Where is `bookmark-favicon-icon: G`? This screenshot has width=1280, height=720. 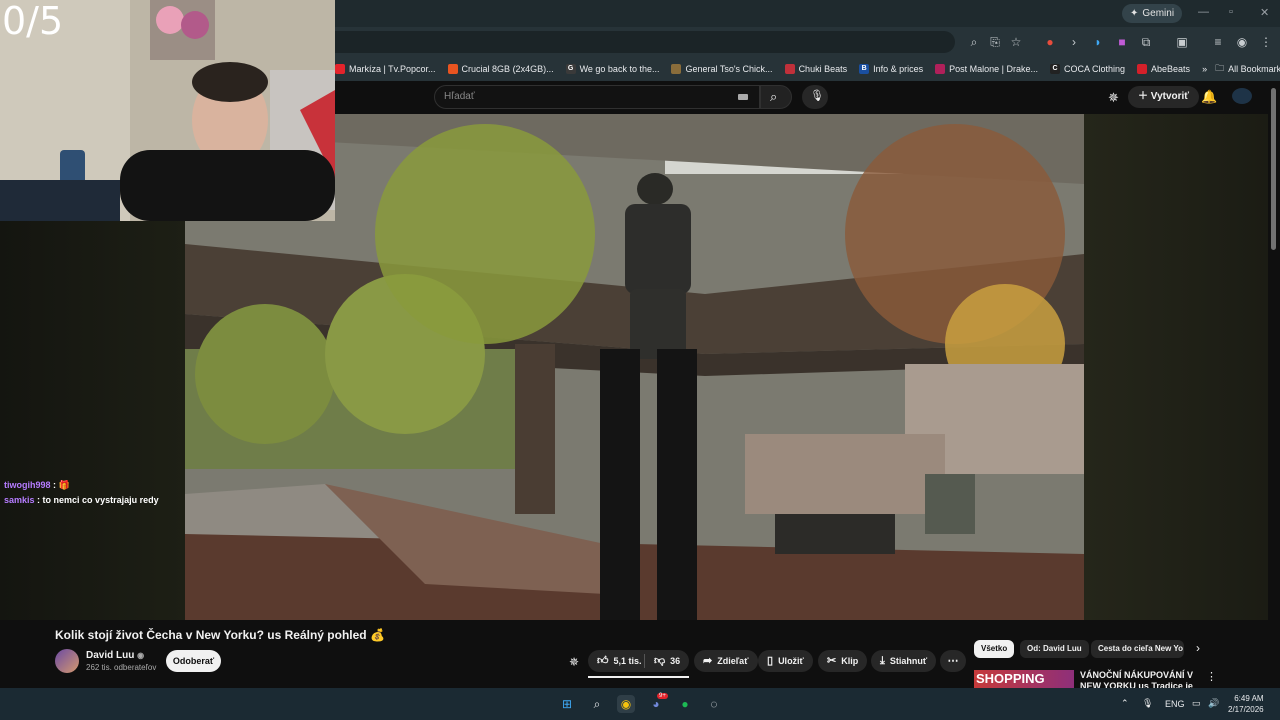 bookmark-favicon-icon: G is located at coordinates (570, 69).